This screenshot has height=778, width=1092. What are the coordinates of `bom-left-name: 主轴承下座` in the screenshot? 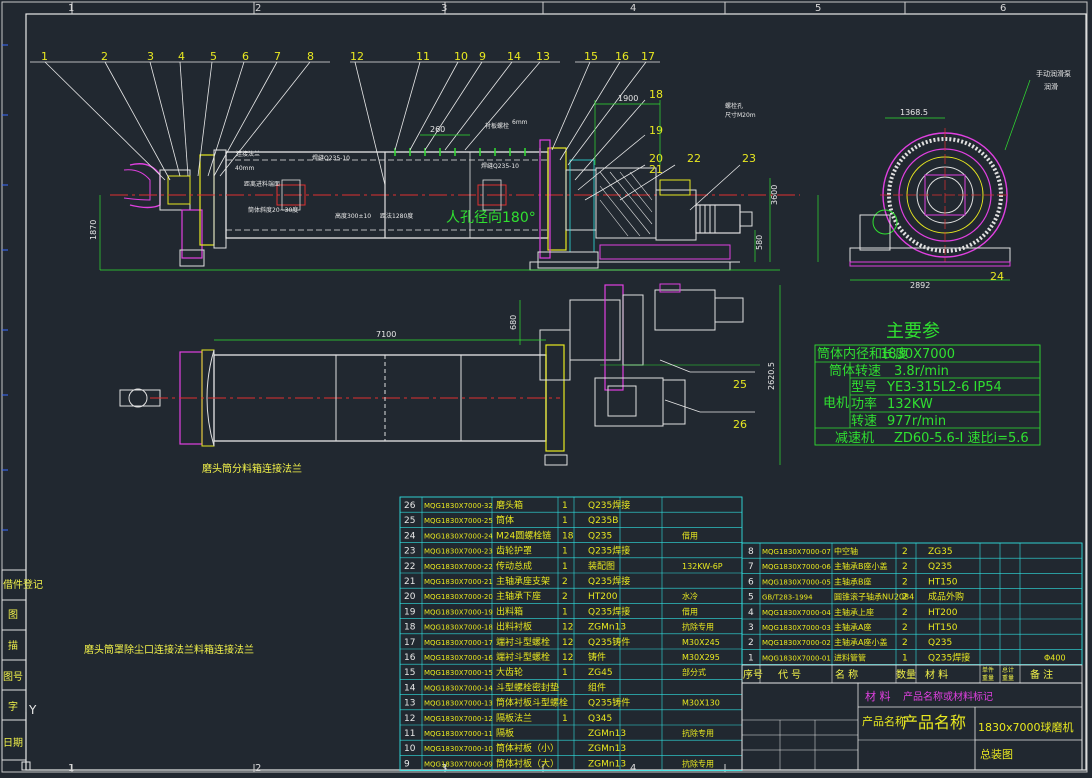 It's located at (518, 596).